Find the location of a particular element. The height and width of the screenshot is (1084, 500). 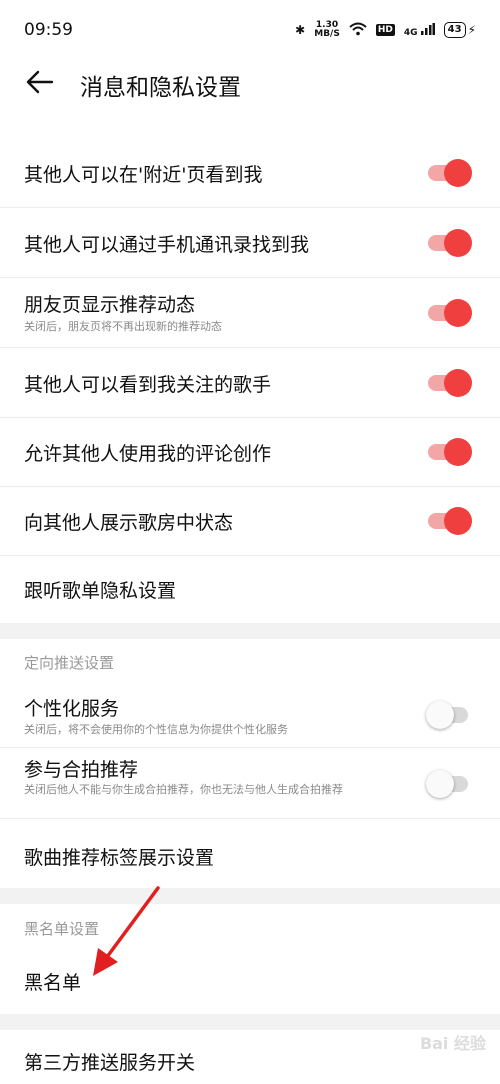

setting-row-nearby: 其他人可以在'附近'页看到我 is located at coordinates (250, 173).